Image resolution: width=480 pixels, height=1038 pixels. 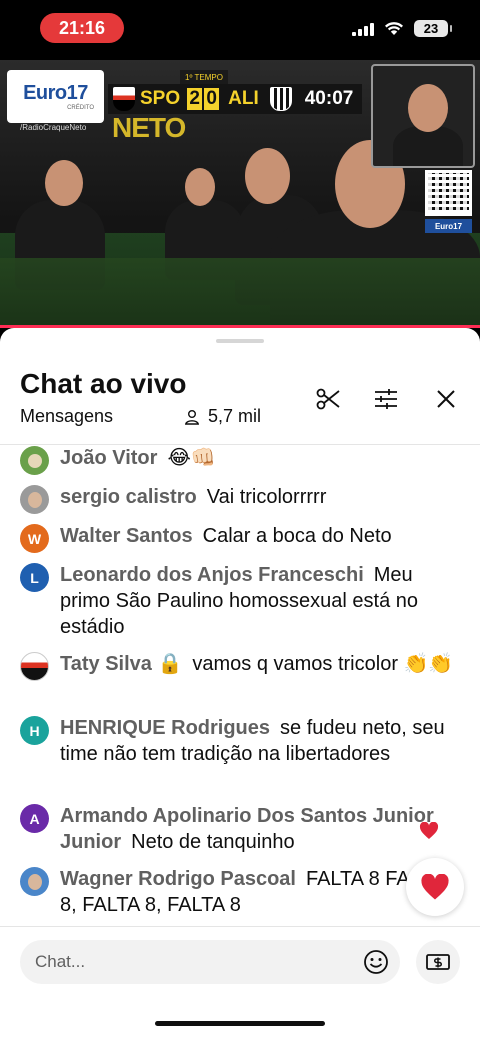 I want to click on sponsor-logo: Euro17 CRÉDITO, so click(x=55, y=96).